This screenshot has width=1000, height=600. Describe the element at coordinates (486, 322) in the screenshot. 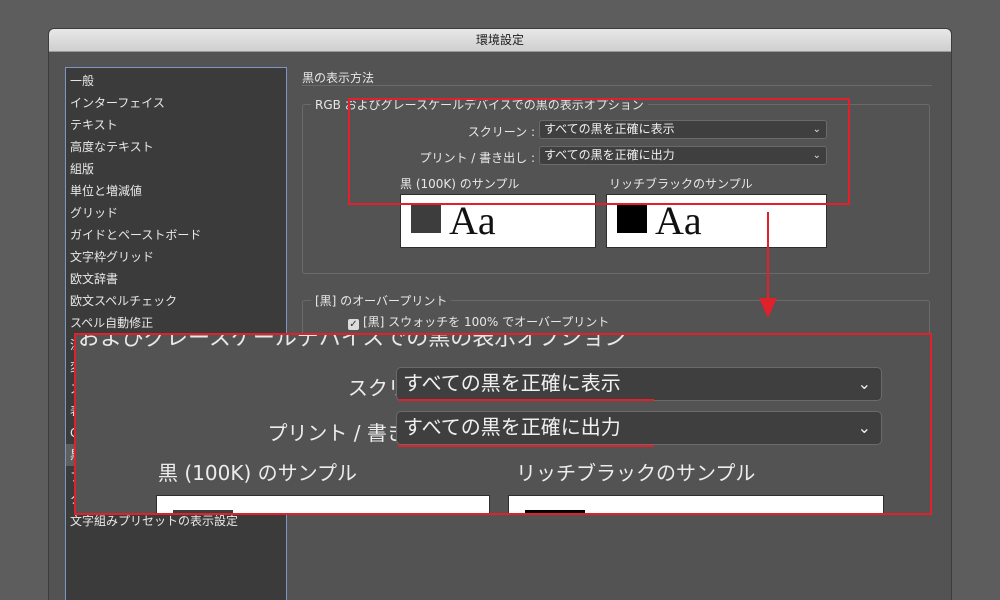

I see `overprint-checkbox-label: [黒] スウォッチを 100% でオーバープリント` at that location.